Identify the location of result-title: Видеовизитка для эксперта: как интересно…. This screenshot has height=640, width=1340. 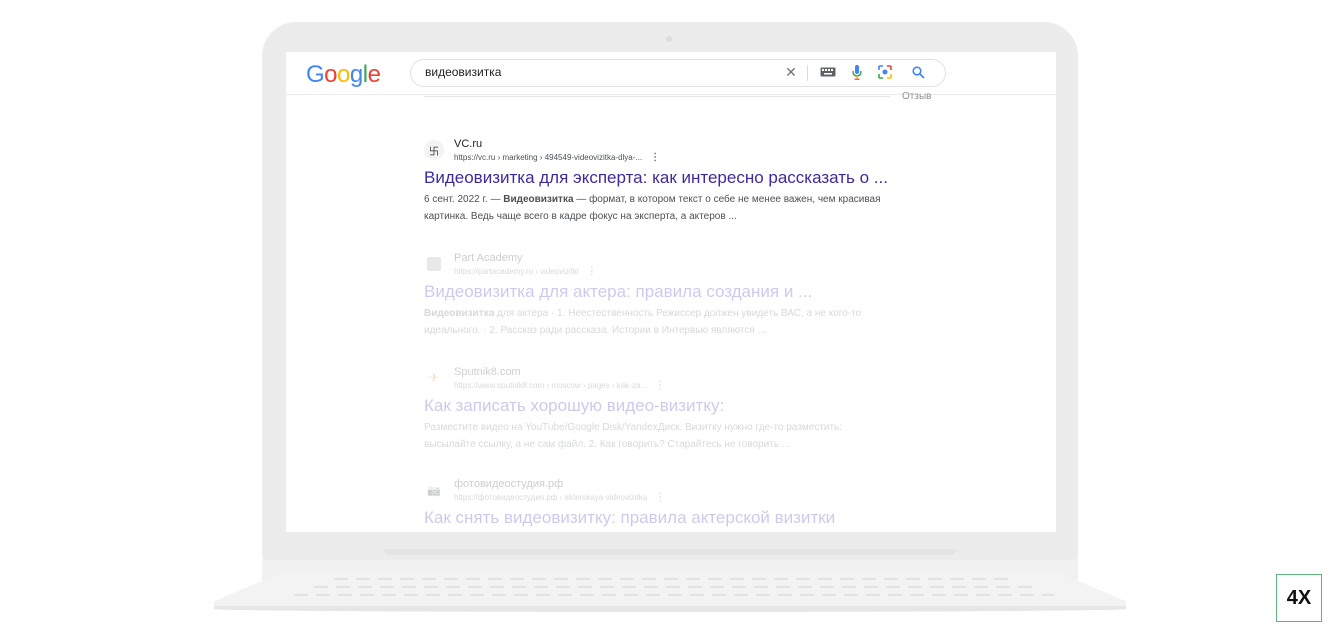
(656, 178).